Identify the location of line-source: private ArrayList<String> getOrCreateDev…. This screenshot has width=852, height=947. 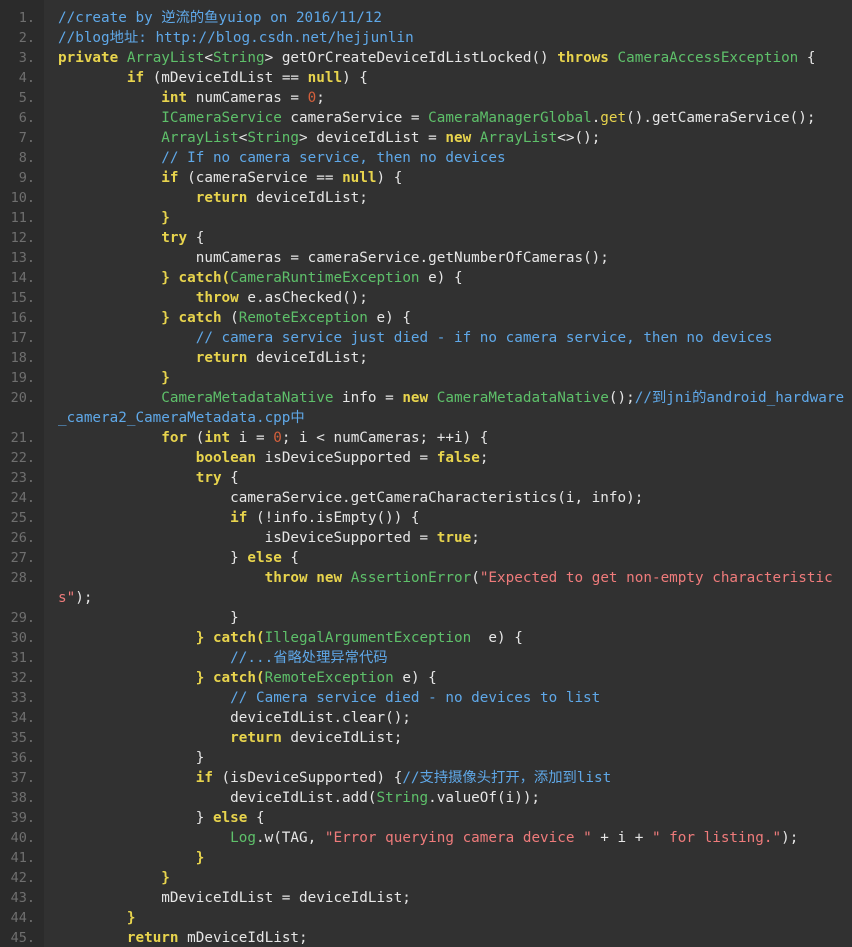
(448, 58).